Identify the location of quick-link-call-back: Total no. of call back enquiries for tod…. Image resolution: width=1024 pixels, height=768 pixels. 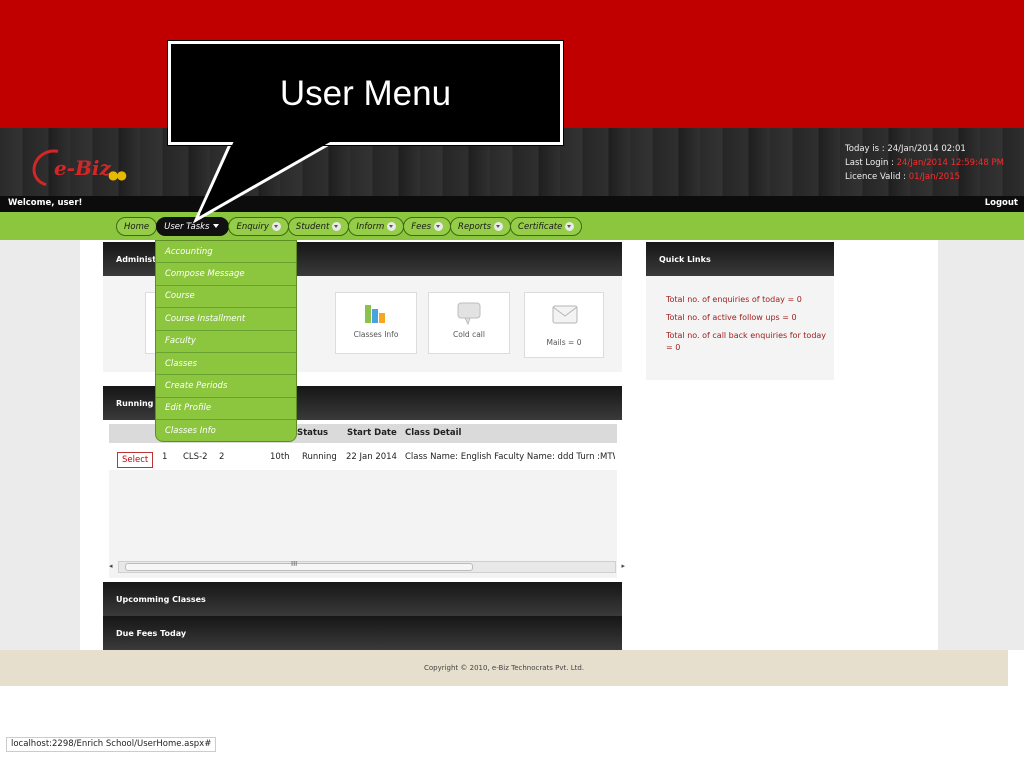
(740, 342).